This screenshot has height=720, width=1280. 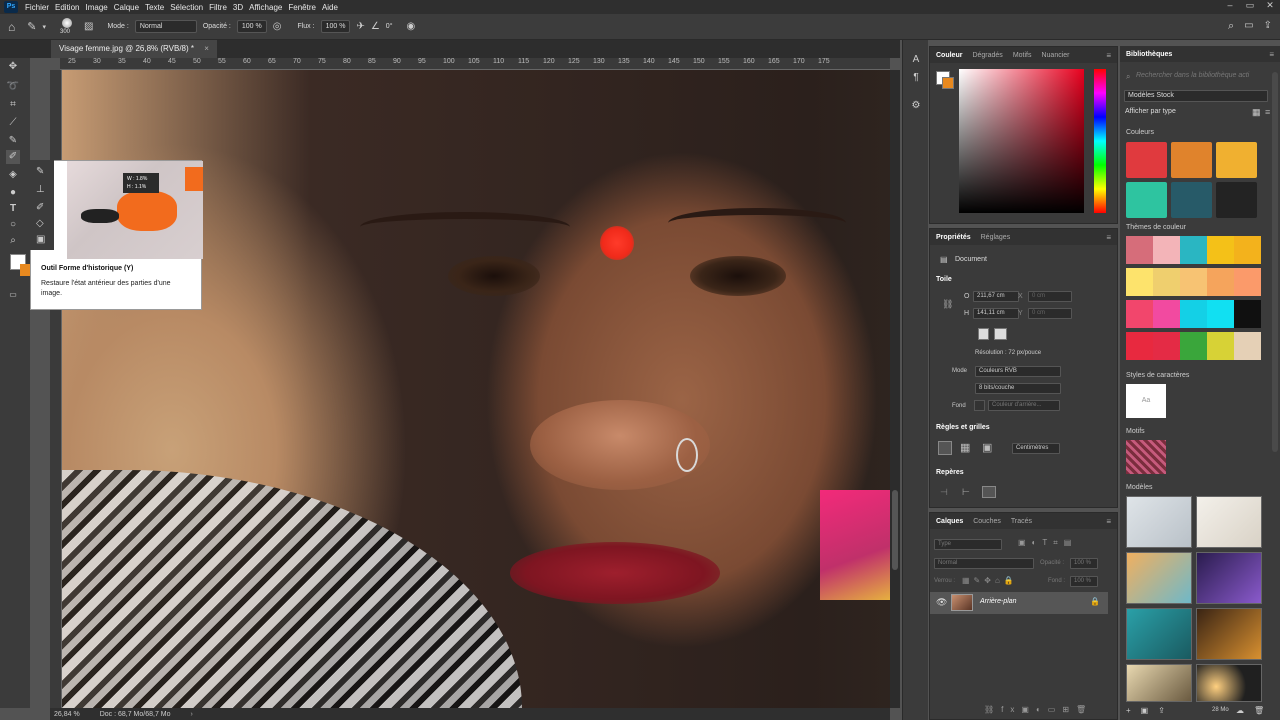 I want to click on menu-3d: 3D, so click(x=238, y=7).